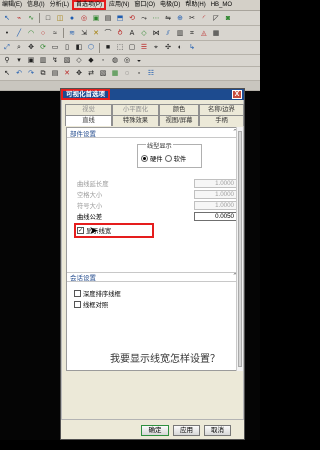  What do you see at coordinates (179, 109) in the screenshot?
I see `tab-color: 颜色` at bounding box center [179, 109].